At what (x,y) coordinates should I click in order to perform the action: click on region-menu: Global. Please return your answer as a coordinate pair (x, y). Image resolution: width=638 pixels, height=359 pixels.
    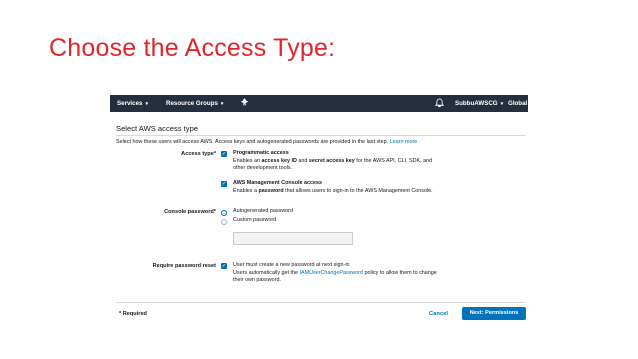
    Looking at the image, I should click on (517, 103).